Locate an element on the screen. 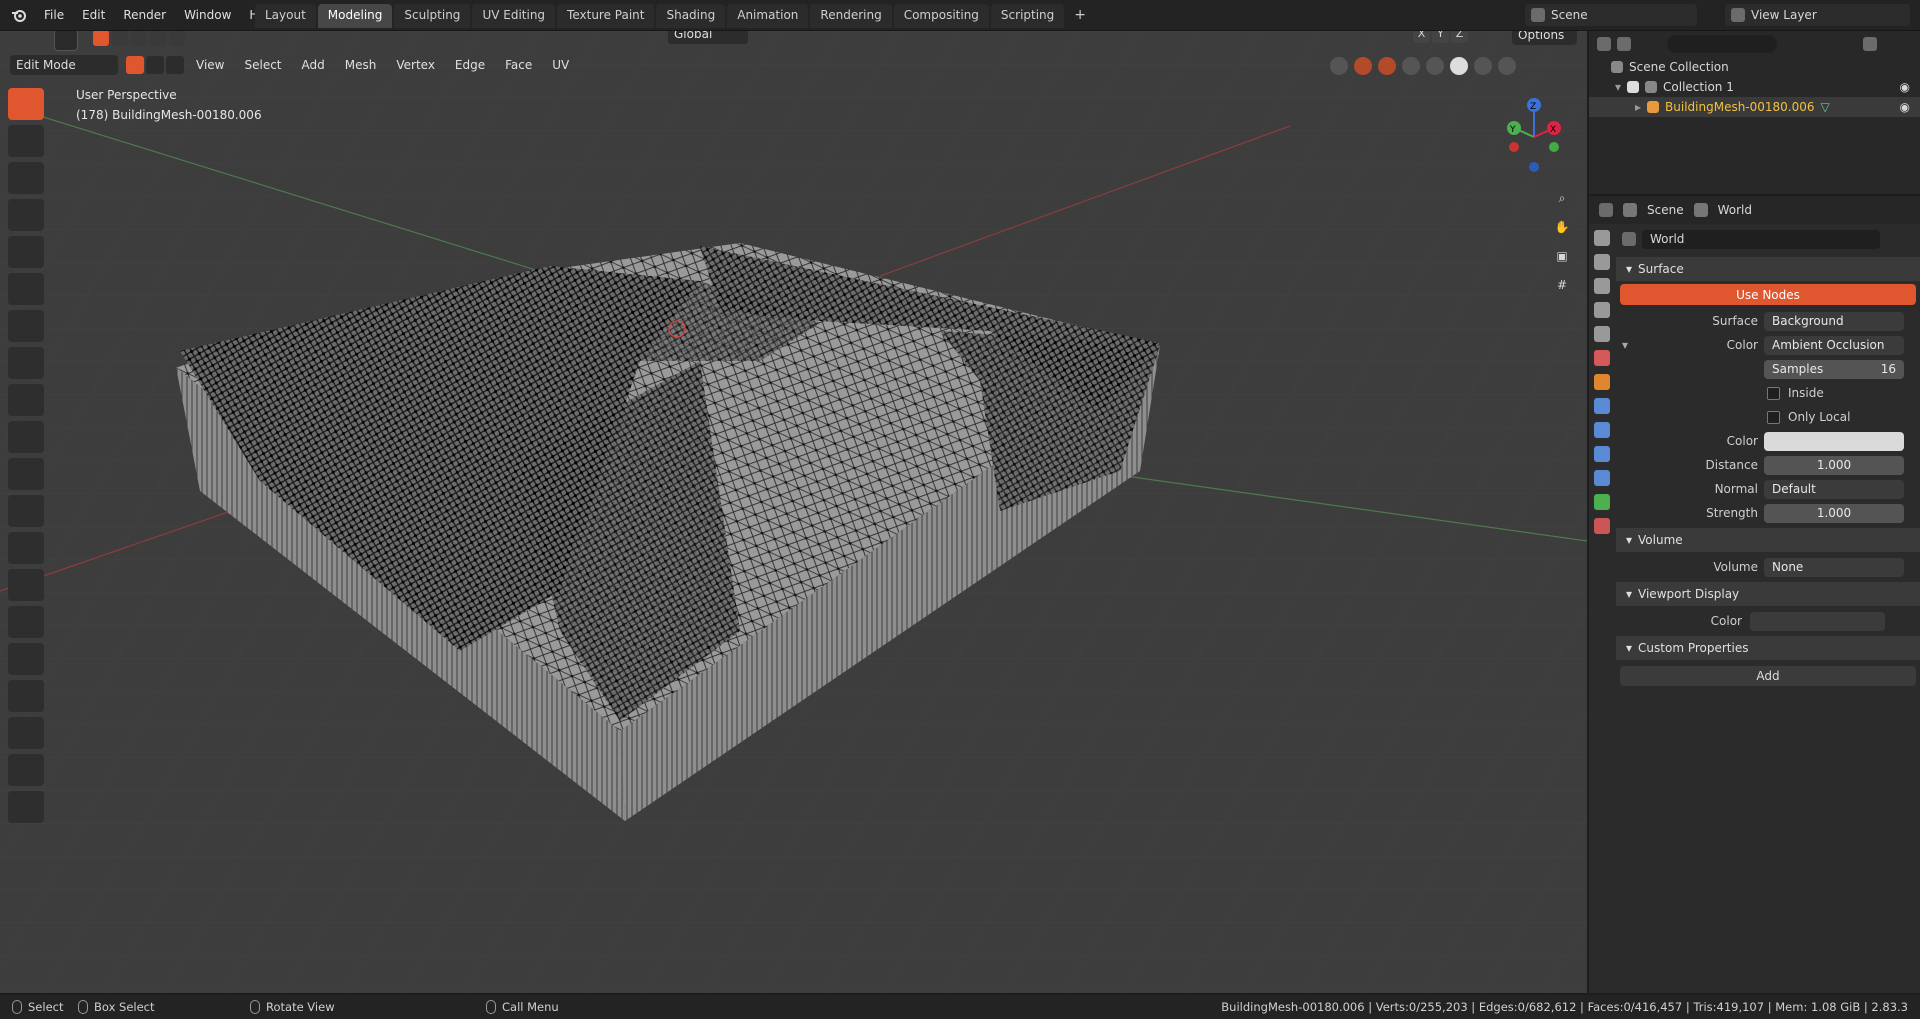  tab-sculpting: Sculpting is located at coordinates (432, 16).